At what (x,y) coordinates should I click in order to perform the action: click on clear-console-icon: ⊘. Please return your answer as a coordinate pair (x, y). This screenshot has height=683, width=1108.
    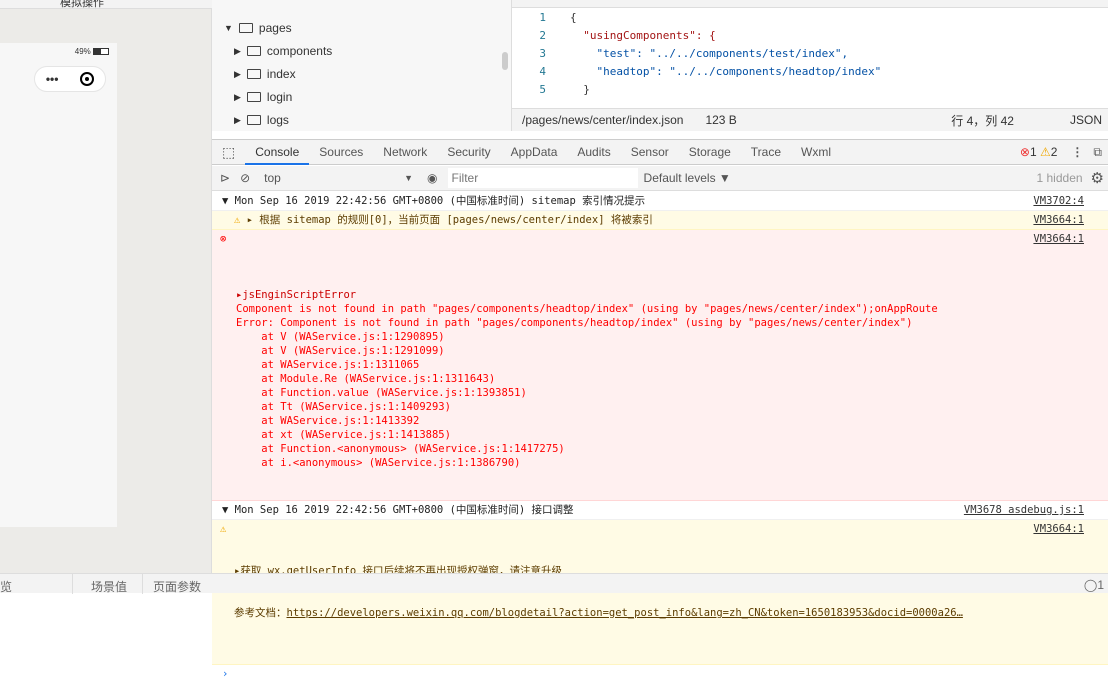
    Looking at the image, I should click on (245, 178).